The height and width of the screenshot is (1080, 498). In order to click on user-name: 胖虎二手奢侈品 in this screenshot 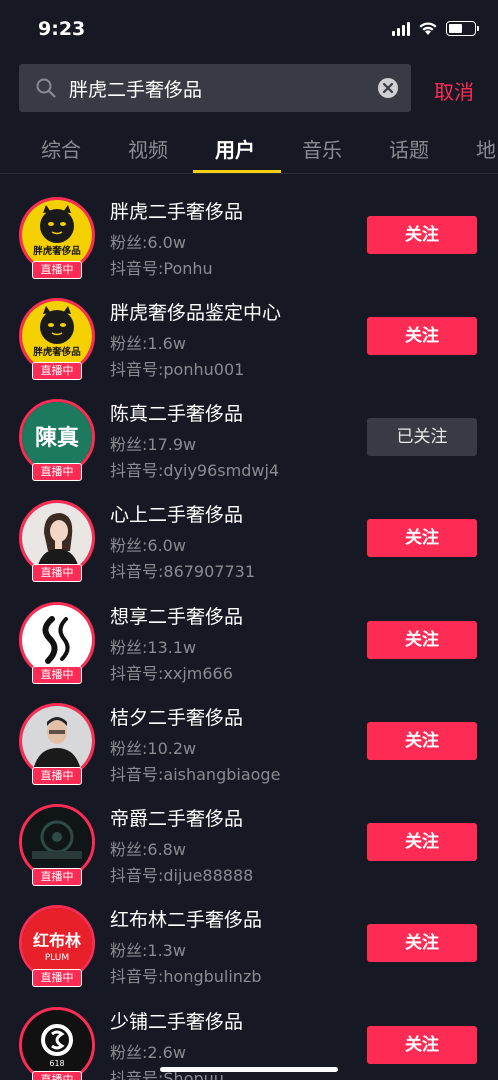, I will do `click(177, 212)`.